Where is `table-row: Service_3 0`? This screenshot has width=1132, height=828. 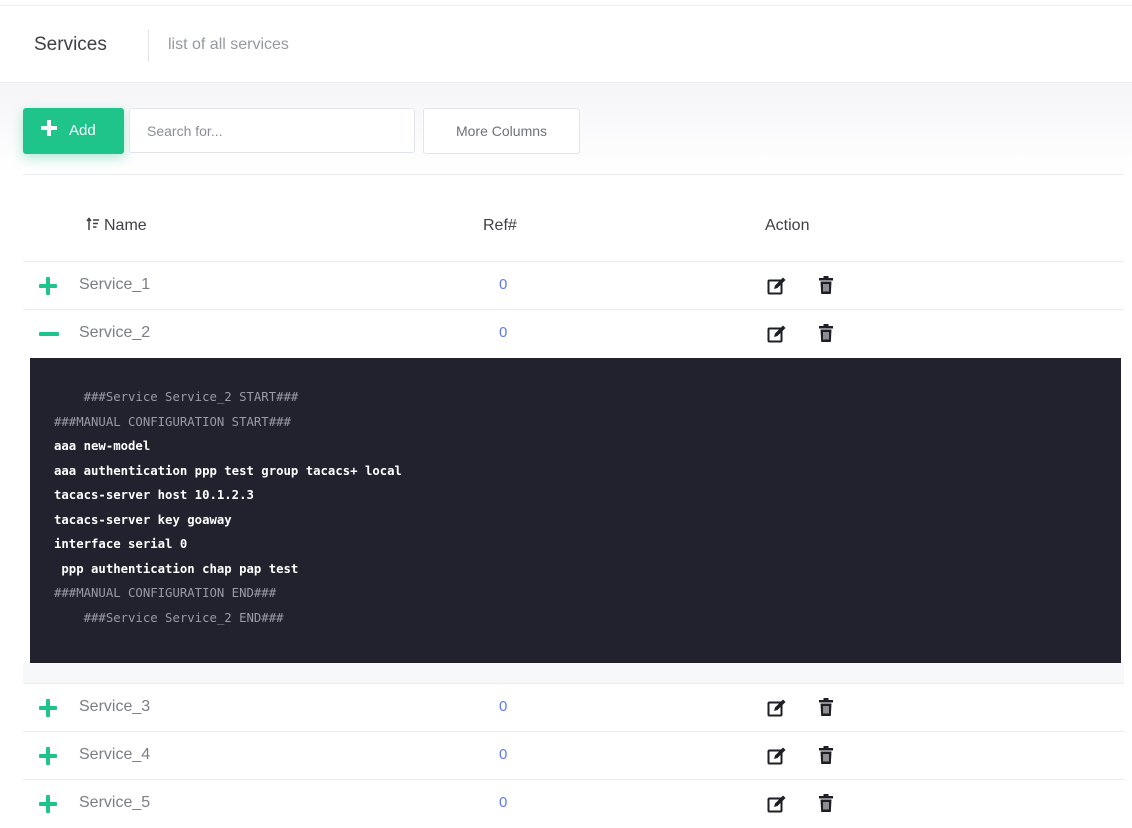 table-row: Service_3 0 is located at coordinates (573, 707).